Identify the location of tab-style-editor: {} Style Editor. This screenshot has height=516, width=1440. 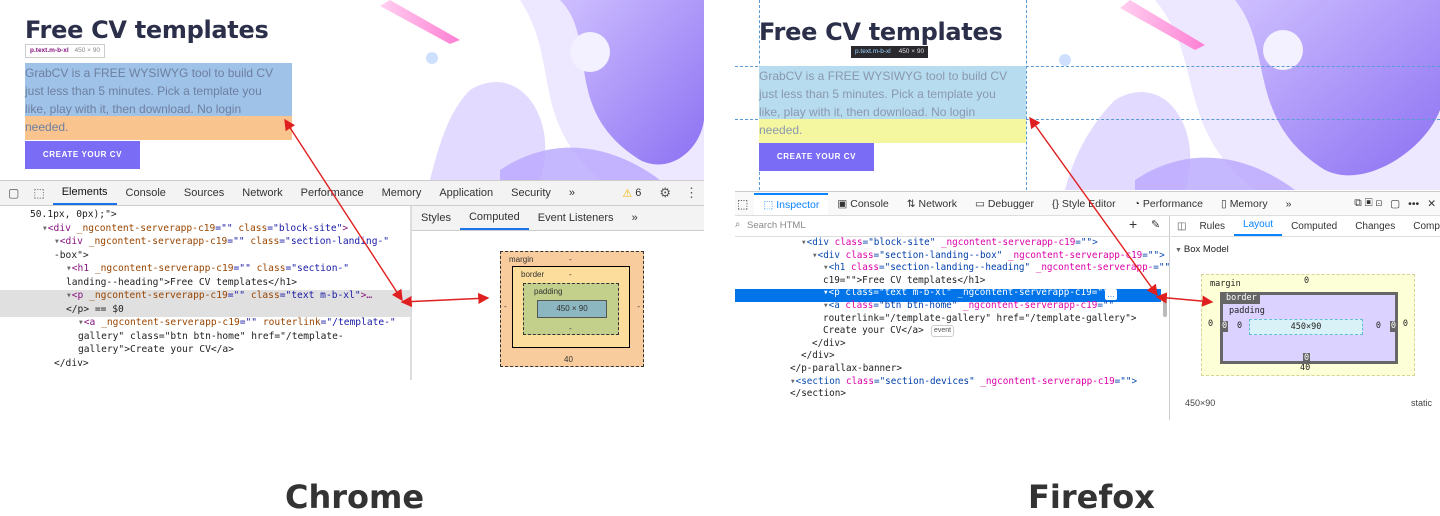
(1084, 204).